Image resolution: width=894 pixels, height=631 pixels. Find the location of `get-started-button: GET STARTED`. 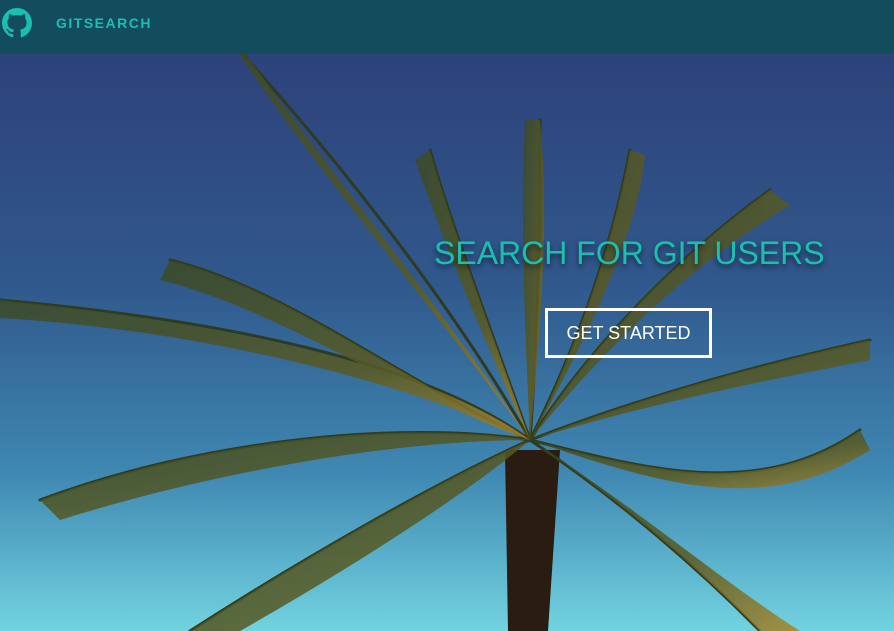

get-started-button: GET STARTED is located at coordinates (628, 333).